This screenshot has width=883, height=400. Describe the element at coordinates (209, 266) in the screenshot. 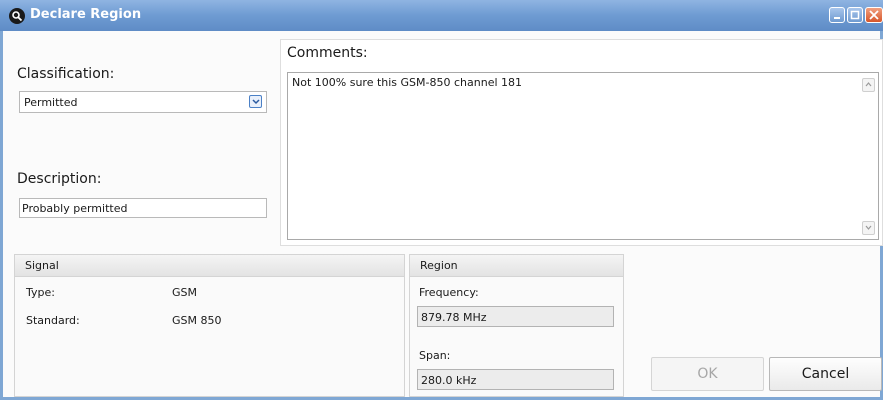

I see `signal-group-header: Signal` at that location.